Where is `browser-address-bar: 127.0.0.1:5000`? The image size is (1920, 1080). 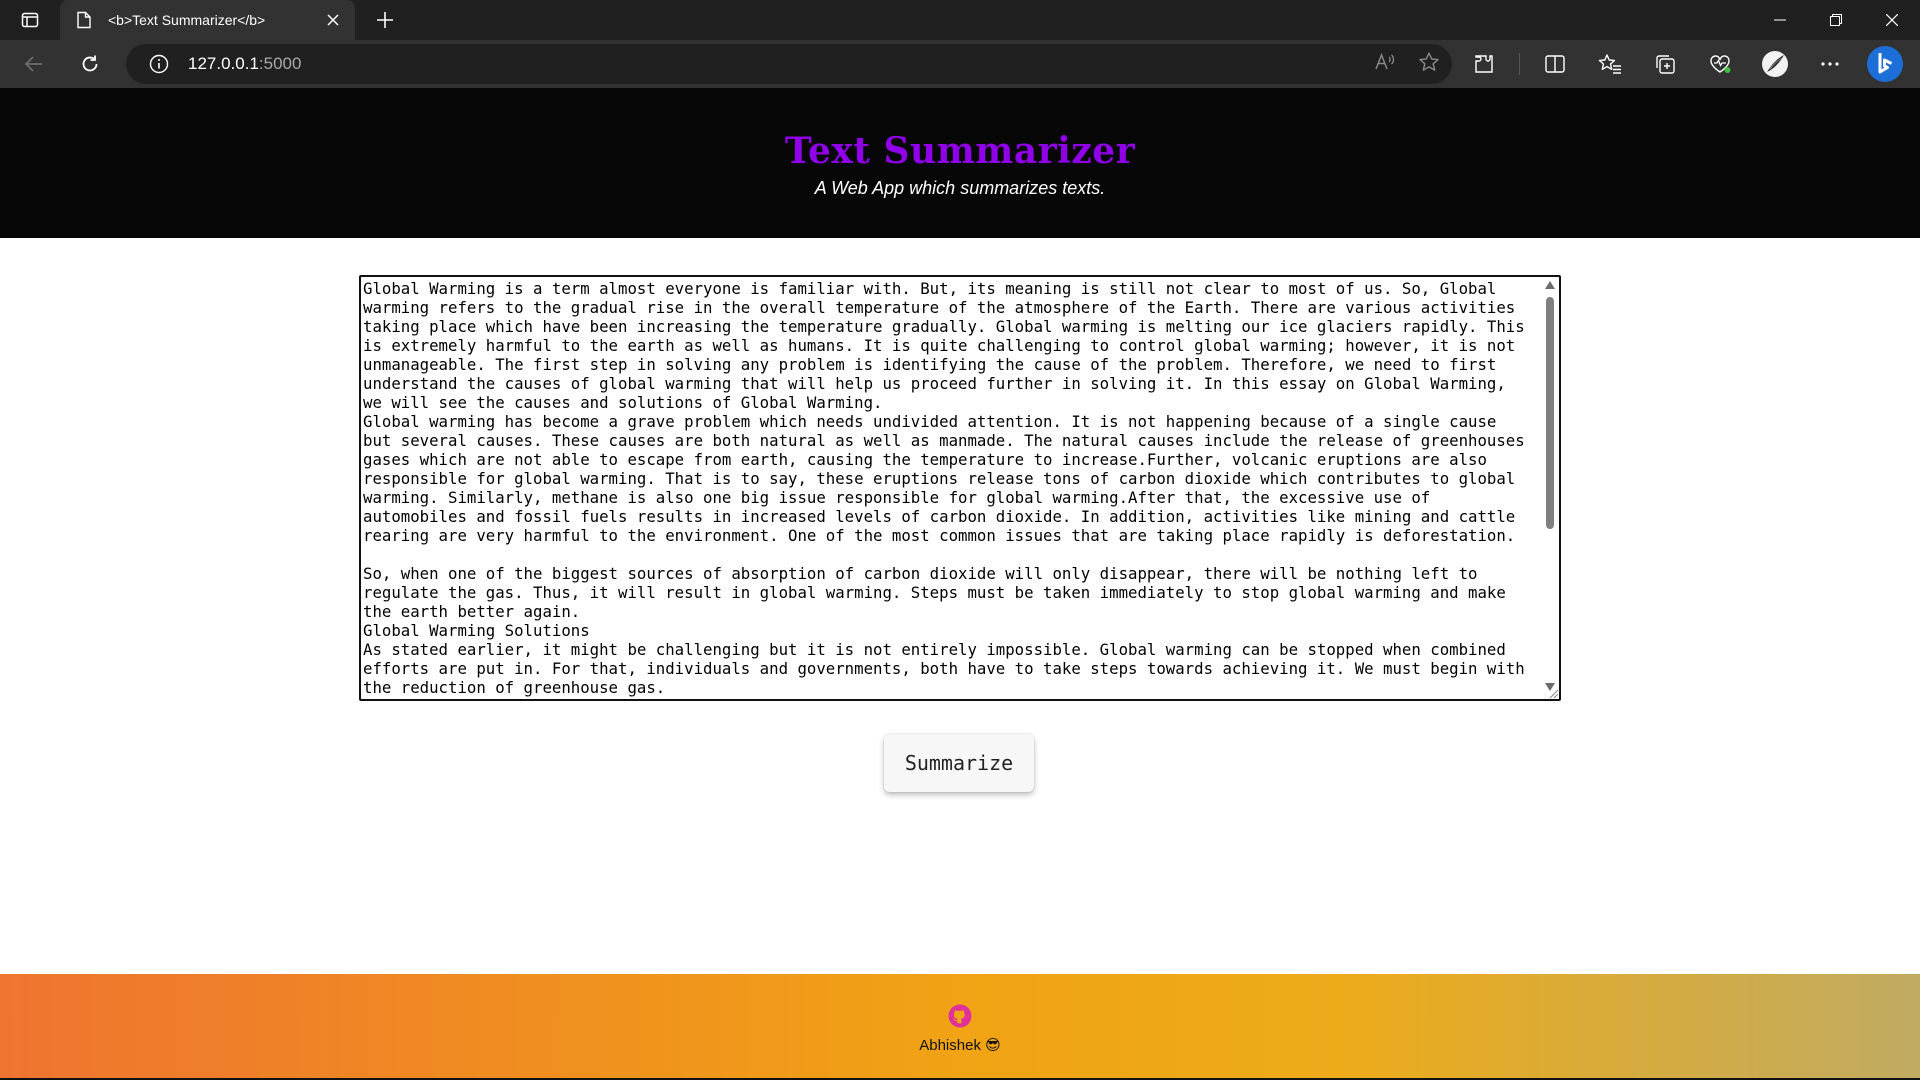
browser-address-bar: 127.0.0.1:5000 is located at coordinates (960, 64).